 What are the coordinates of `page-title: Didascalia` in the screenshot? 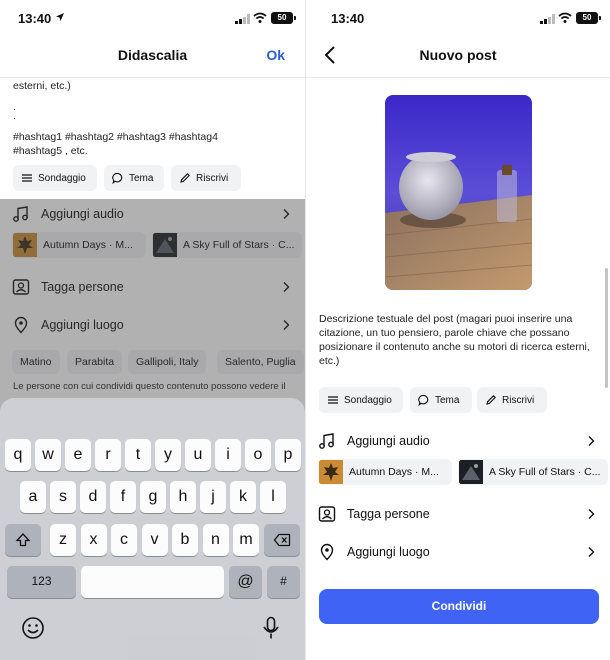 It's located at (152, 55).